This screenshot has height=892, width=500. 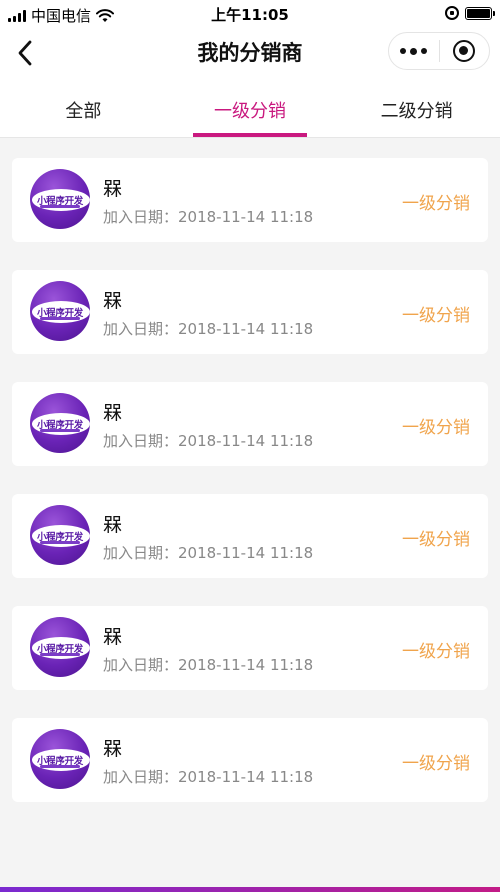 I want to click on tab-level-one: 一级分销, so click(x=250, y=107).